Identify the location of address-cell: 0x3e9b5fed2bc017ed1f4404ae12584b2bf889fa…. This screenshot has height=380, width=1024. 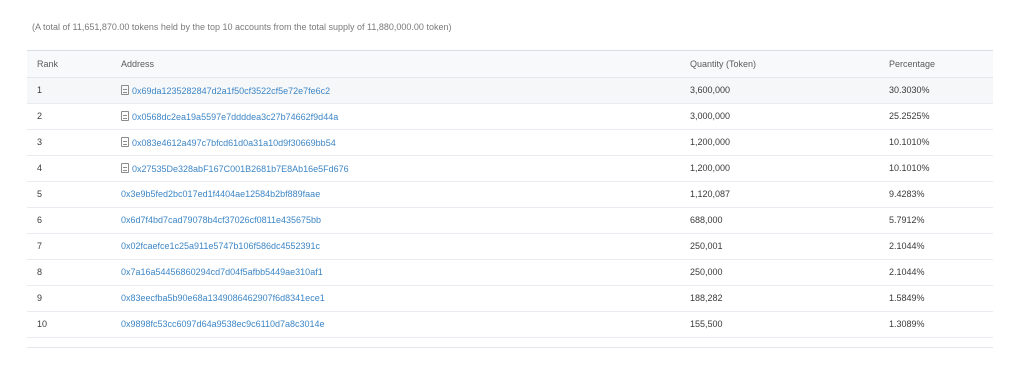
(405, 194).